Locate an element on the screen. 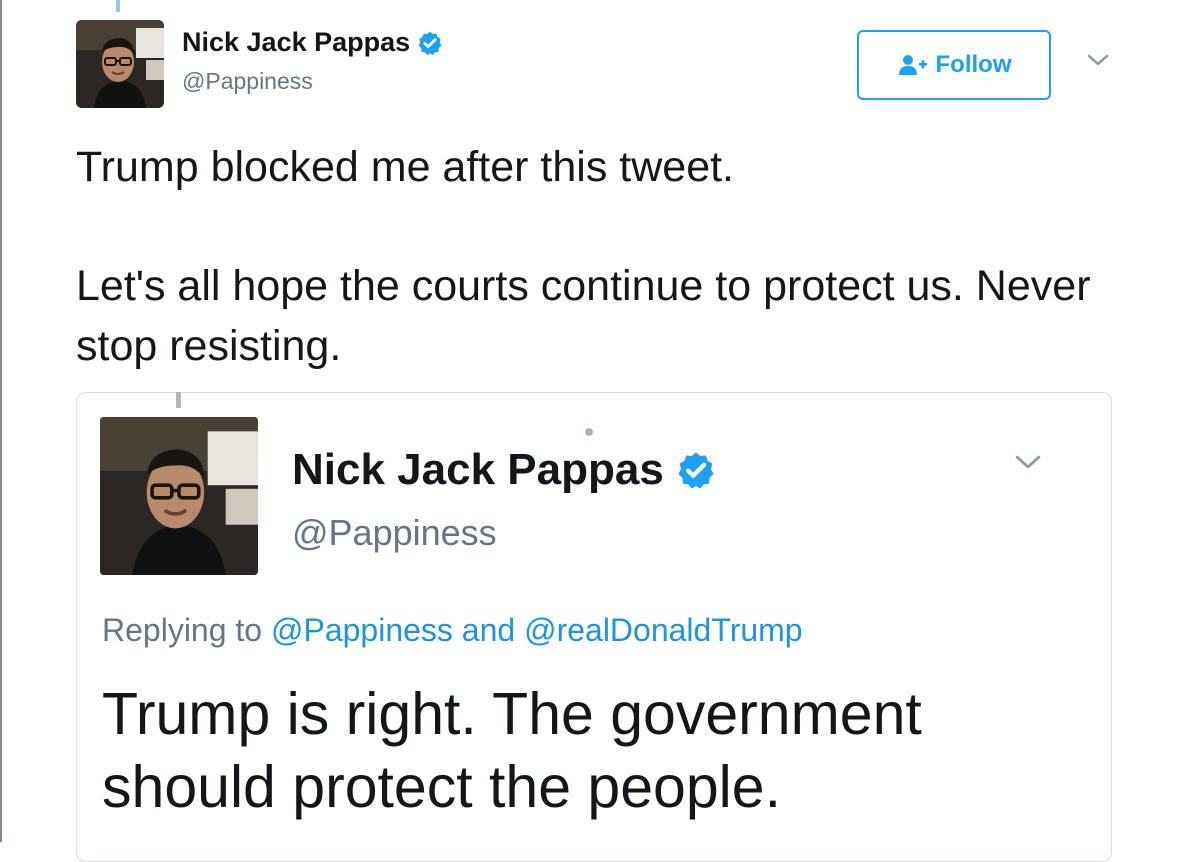 Image resolution: width=1180 pixels, height=862 pixels. follow-button-label: Follow is located at coordinates (973, 64).